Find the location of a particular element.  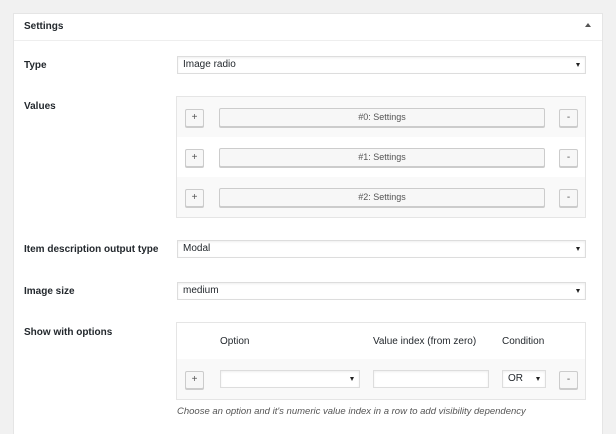

condition-column-header: Condition is located at coordinates (523, 341).